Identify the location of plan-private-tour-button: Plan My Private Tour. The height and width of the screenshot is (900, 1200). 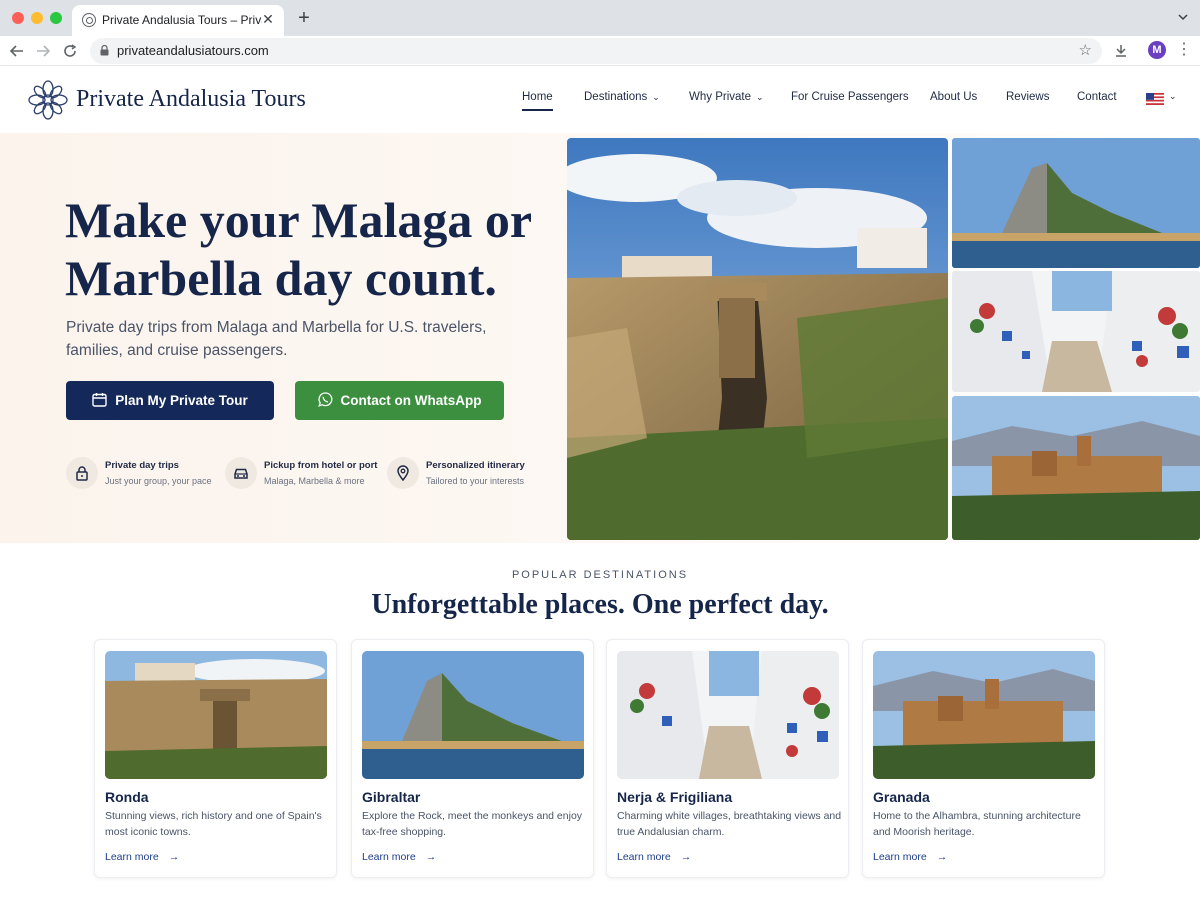
(170, 400).